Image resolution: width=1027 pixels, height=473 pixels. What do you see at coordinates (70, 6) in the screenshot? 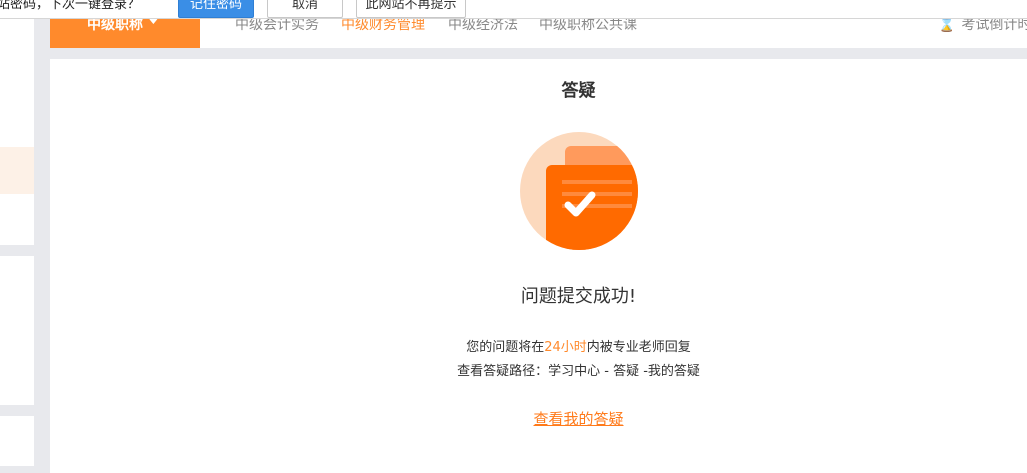
I see `password-prompt-message: 是否让网站记住此网站密码，下次一键登录？` at bounding box center [70, 6].